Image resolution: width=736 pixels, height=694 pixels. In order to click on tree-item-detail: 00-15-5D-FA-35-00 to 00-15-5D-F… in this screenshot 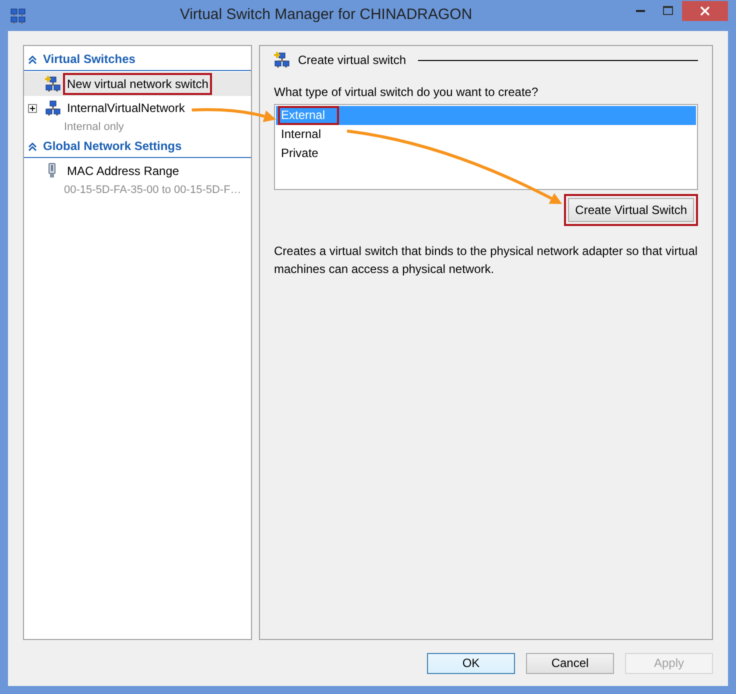, I will do `click(152, 190)`.